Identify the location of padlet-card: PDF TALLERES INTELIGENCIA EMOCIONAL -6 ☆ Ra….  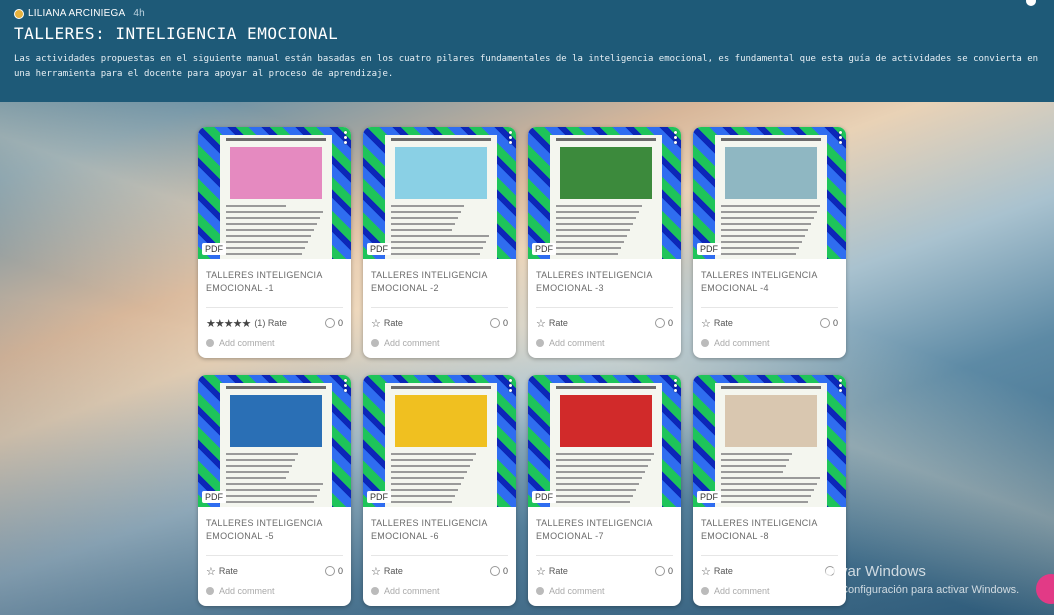
(439, 490).